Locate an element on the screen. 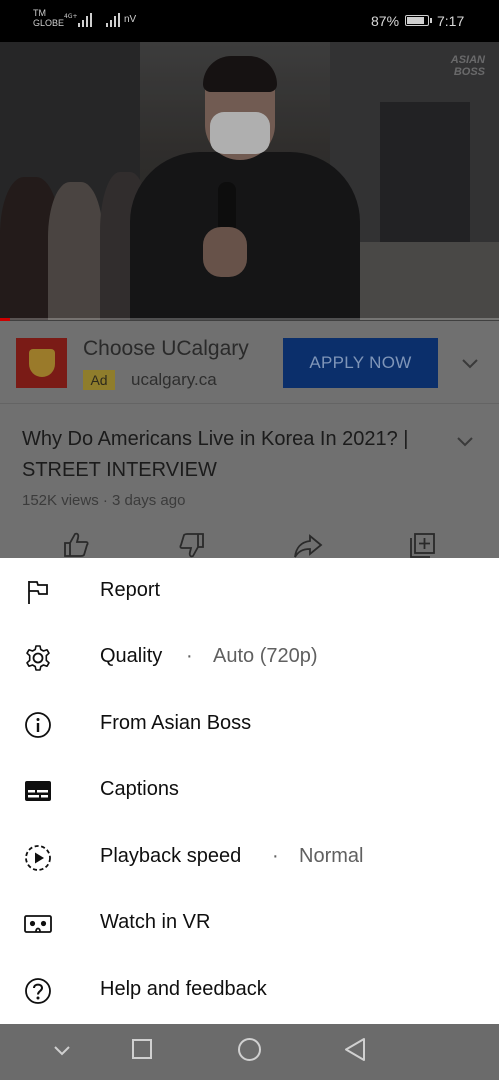 This screenshot has height=1080, width=499. home-icon is located at coordinates (249, 1049).